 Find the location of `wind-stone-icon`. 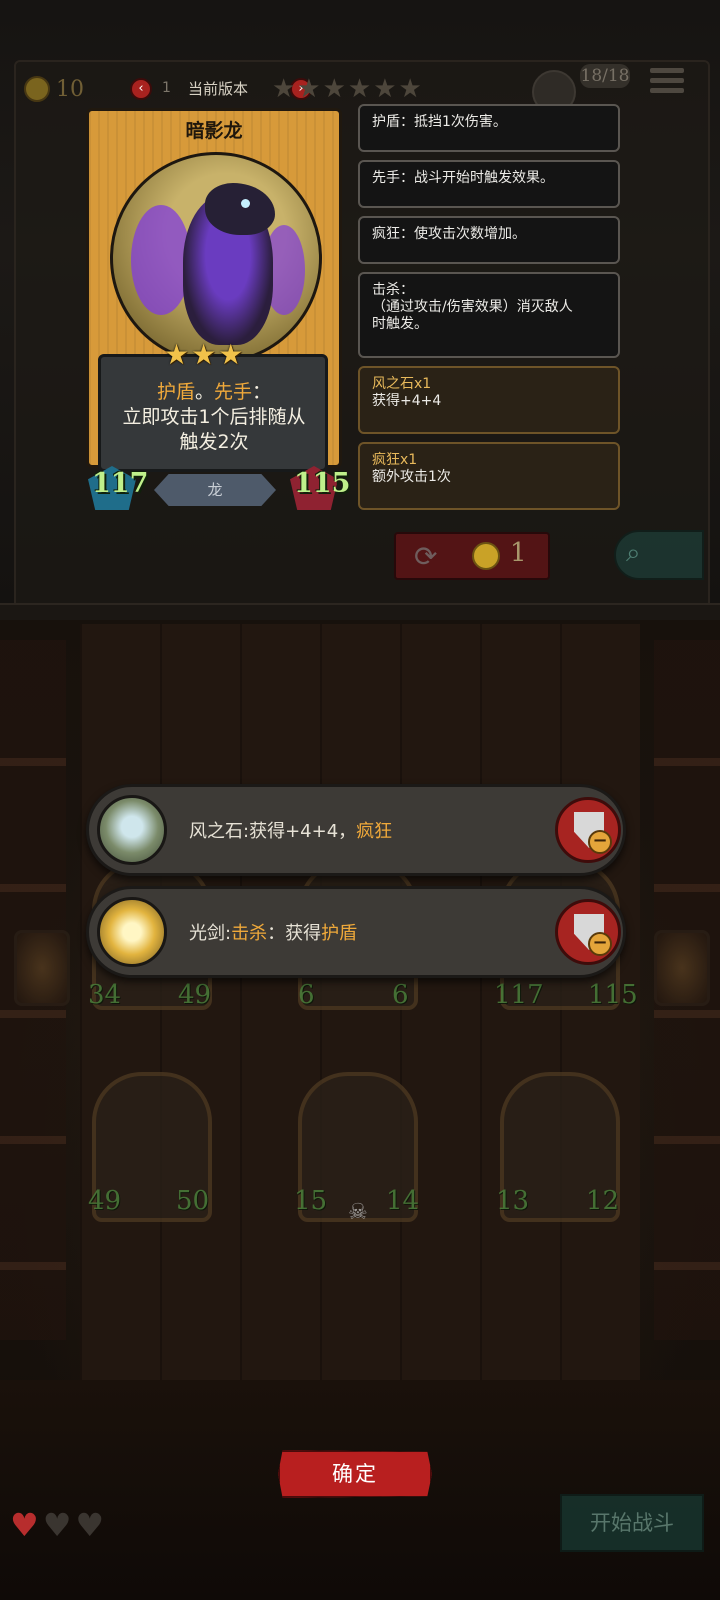

wind-stone-icon is located at coordinates (132, 830).